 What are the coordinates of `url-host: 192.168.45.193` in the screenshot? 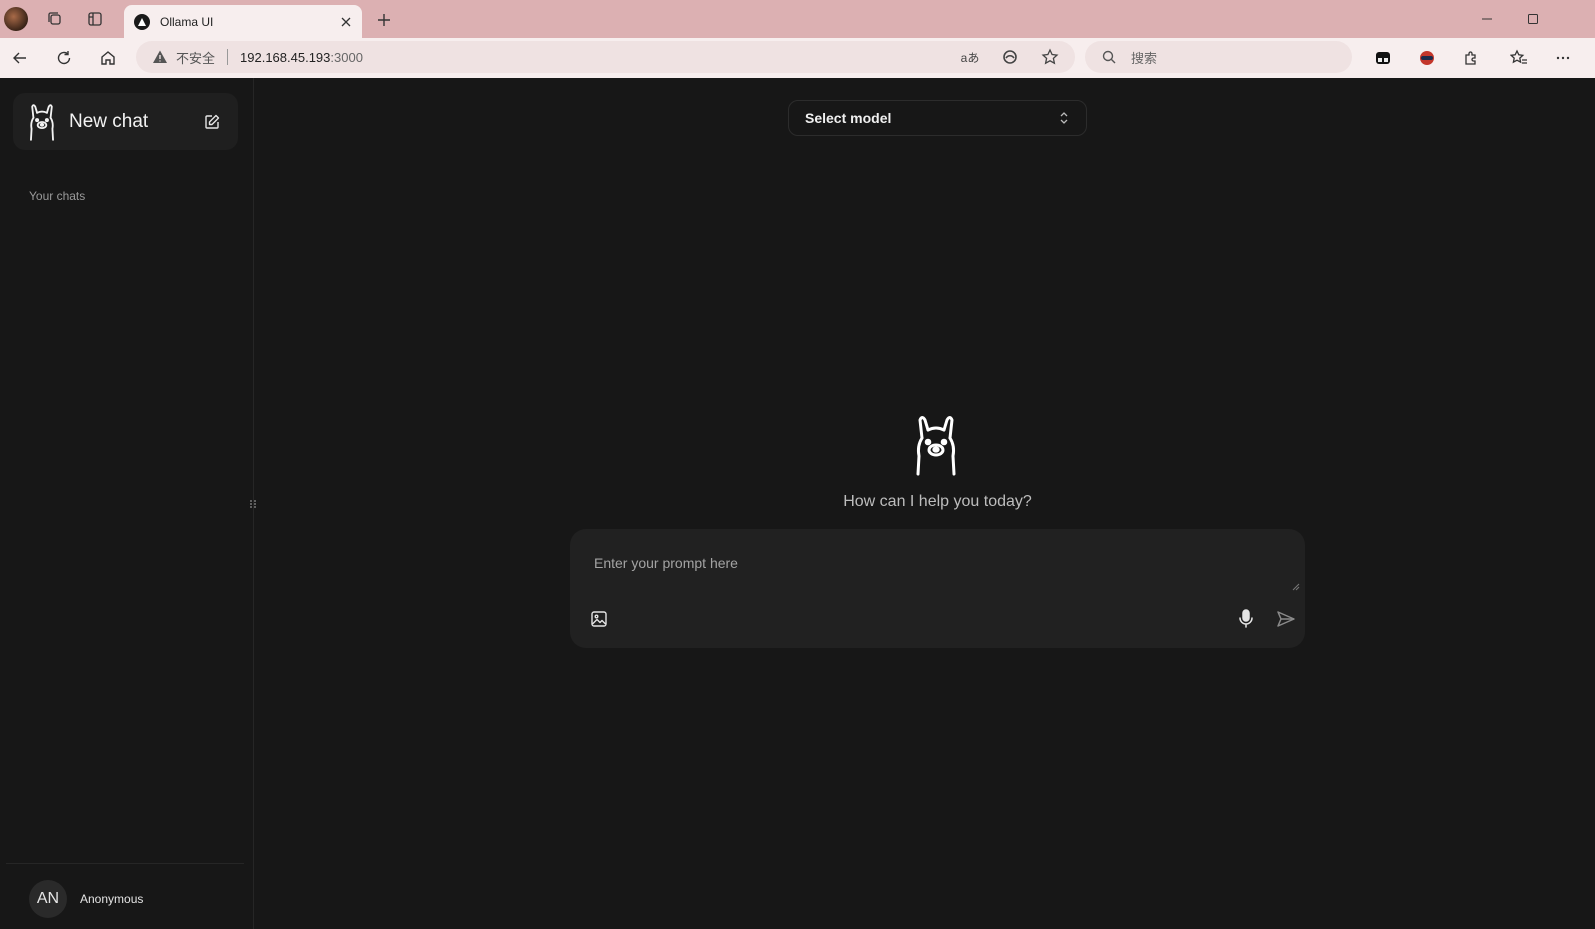 It's located at (285, 57).